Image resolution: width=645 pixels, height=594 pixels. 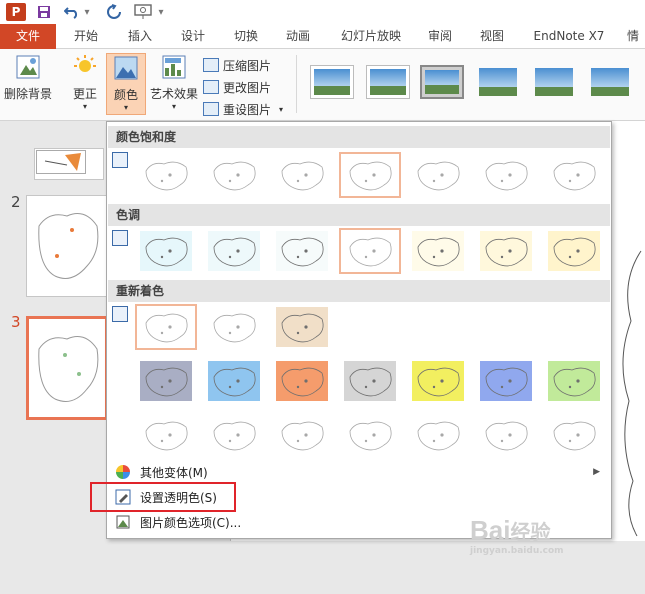 I want to click on tab-file: 文件, so click(x=28, y=36).